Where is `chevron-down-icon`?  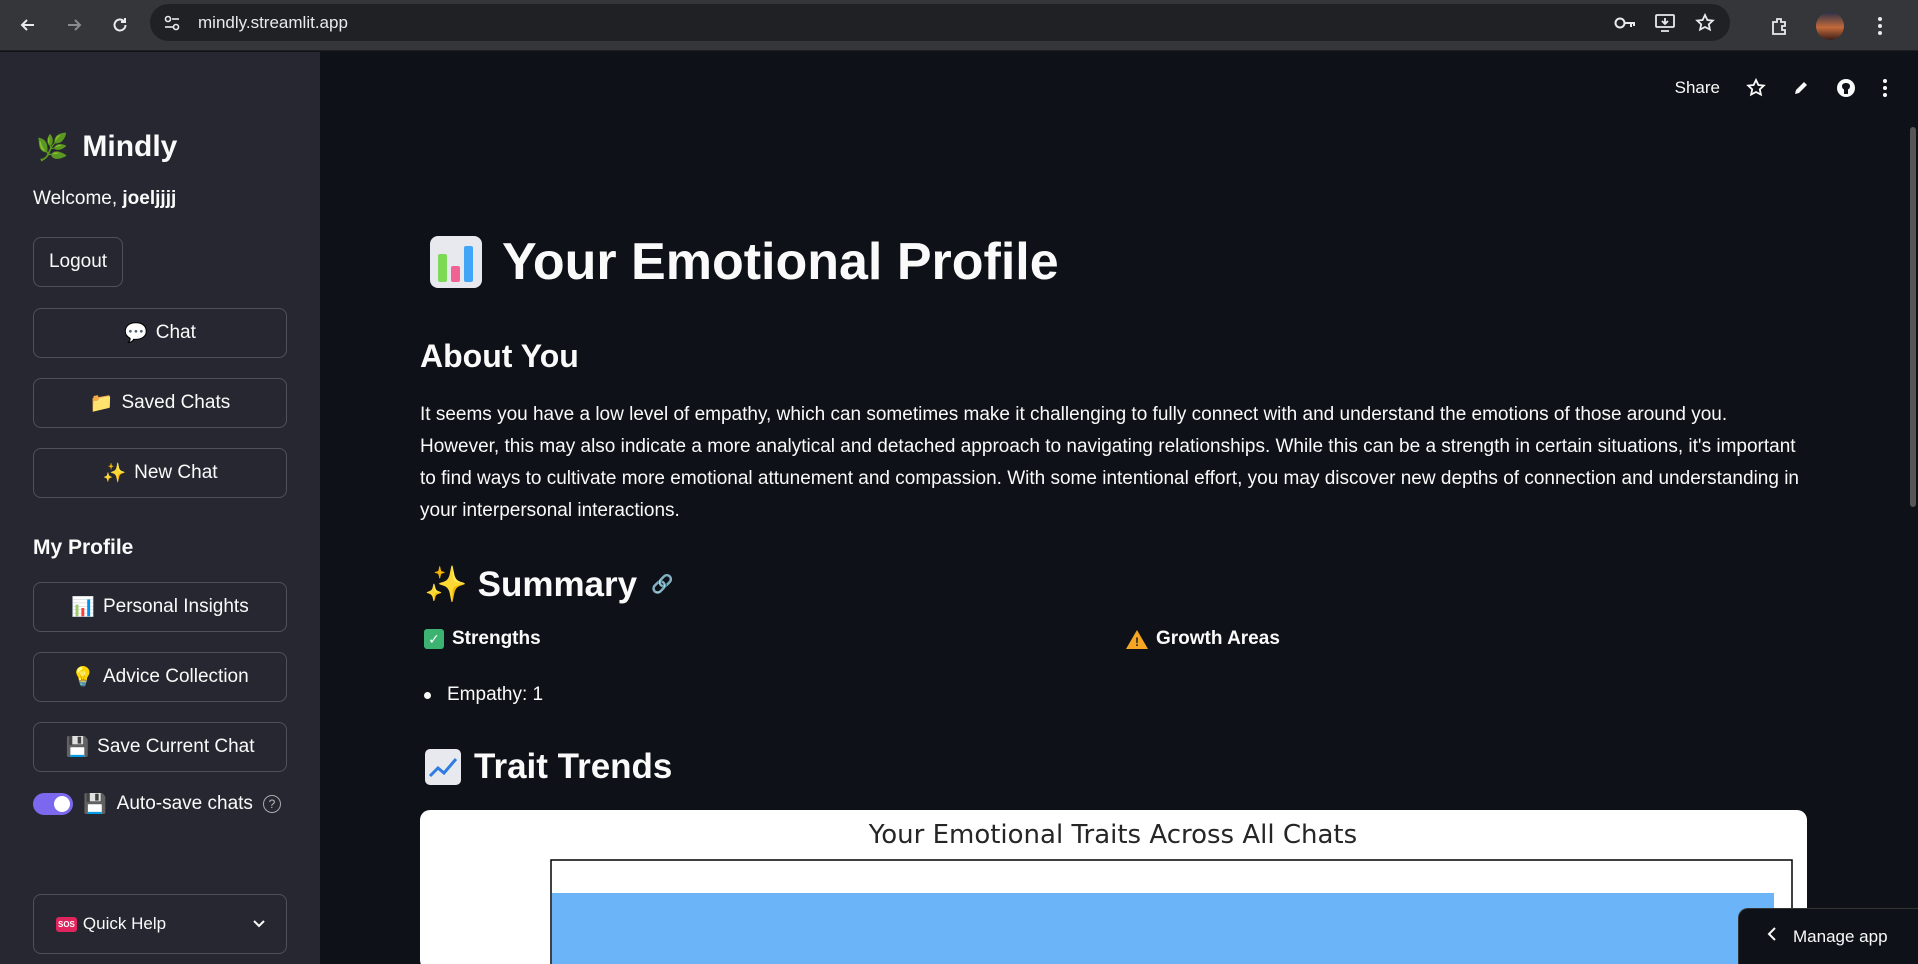 chevron-down-icon is located at coordinates (259, 924).